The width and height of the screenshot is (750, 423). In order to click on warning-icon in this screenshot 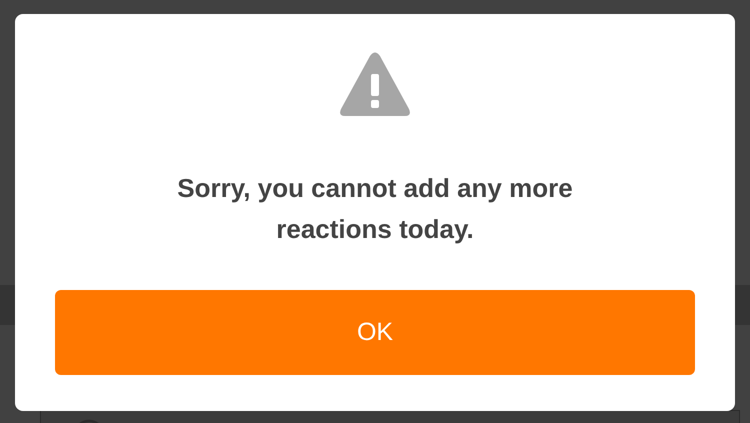, I will do `click(375, 85)`.